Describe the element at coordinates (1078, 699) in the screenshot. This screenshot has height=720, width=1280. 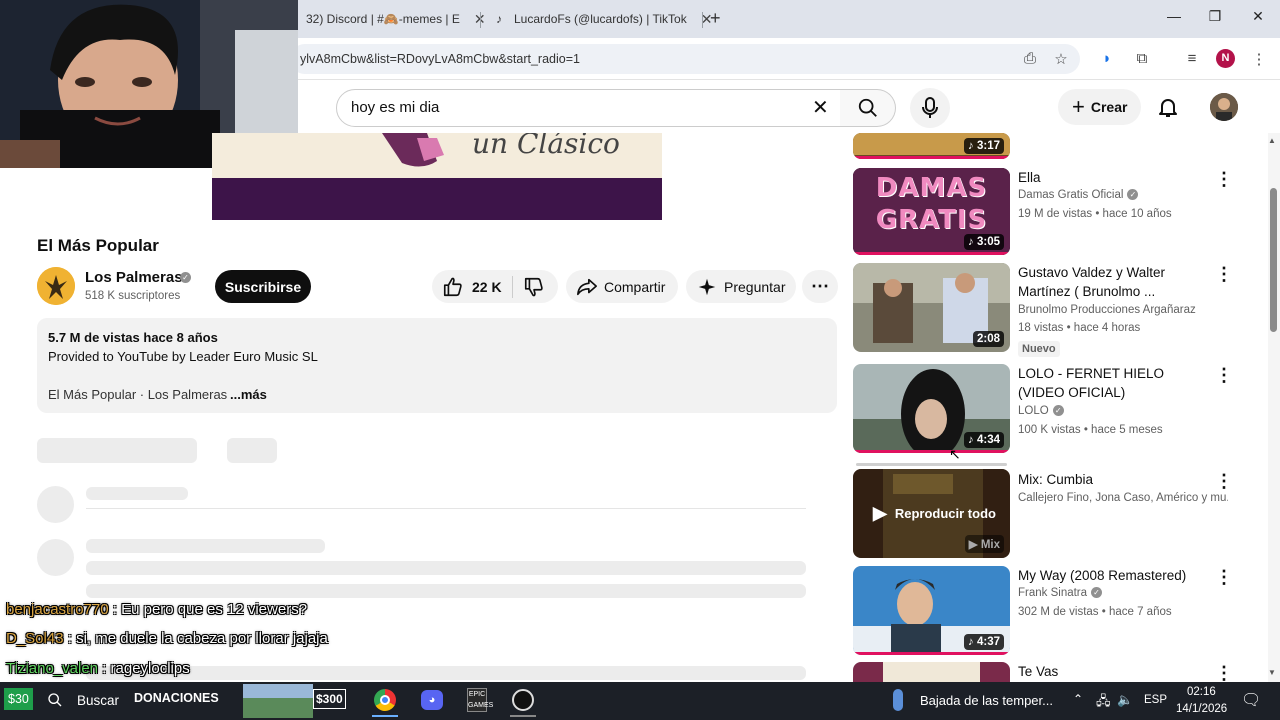
I see `chevron-up-icon: ⌃` at that location.